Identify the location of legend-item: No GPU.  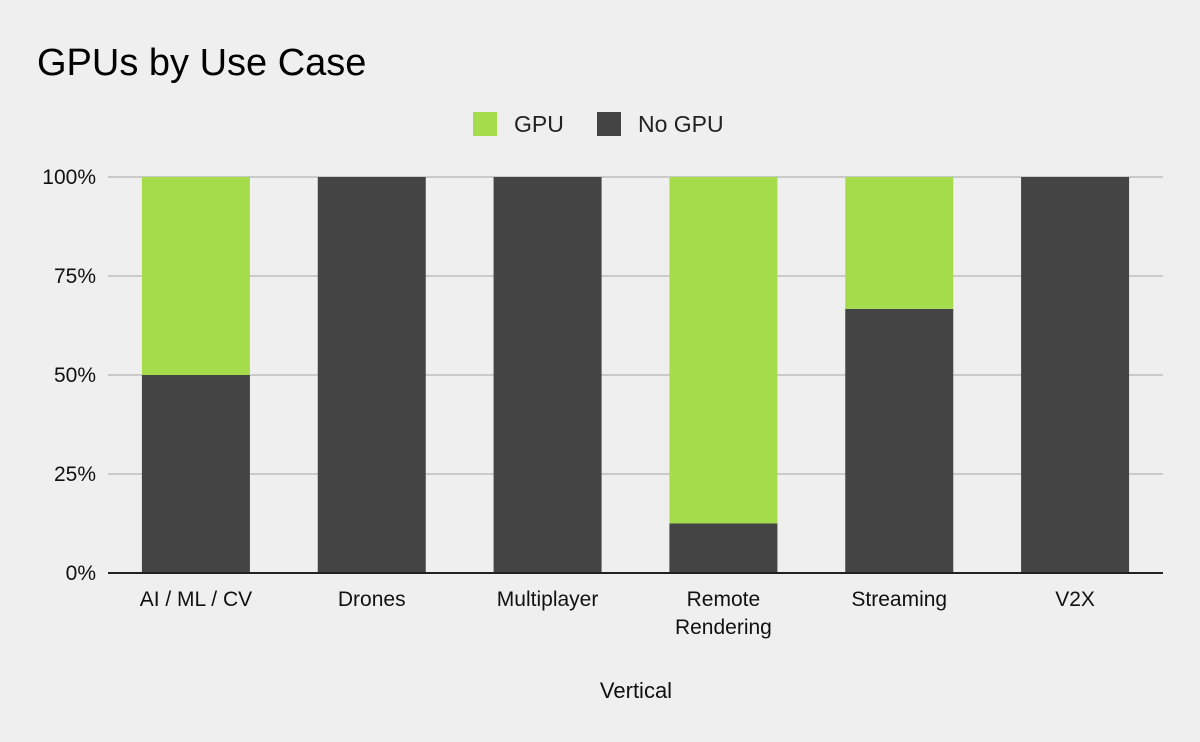
(660, 124).